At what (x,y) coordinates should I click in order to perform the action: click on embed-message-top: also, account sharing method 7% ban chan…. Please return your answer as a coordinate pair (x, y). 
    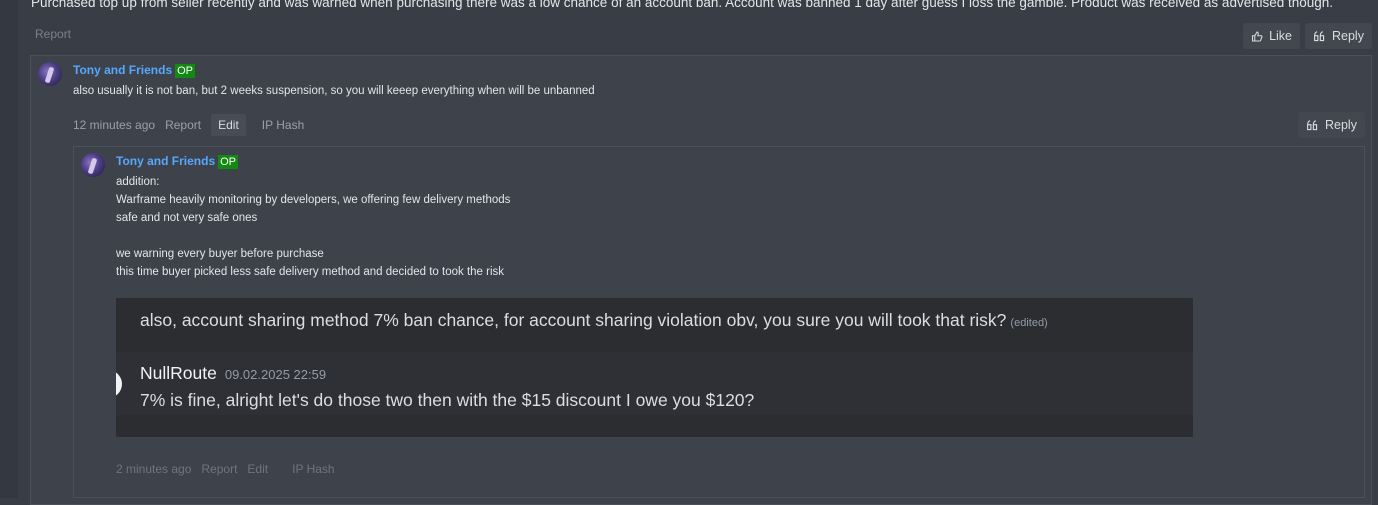
    Looking at the image, I should click on (594, 320).